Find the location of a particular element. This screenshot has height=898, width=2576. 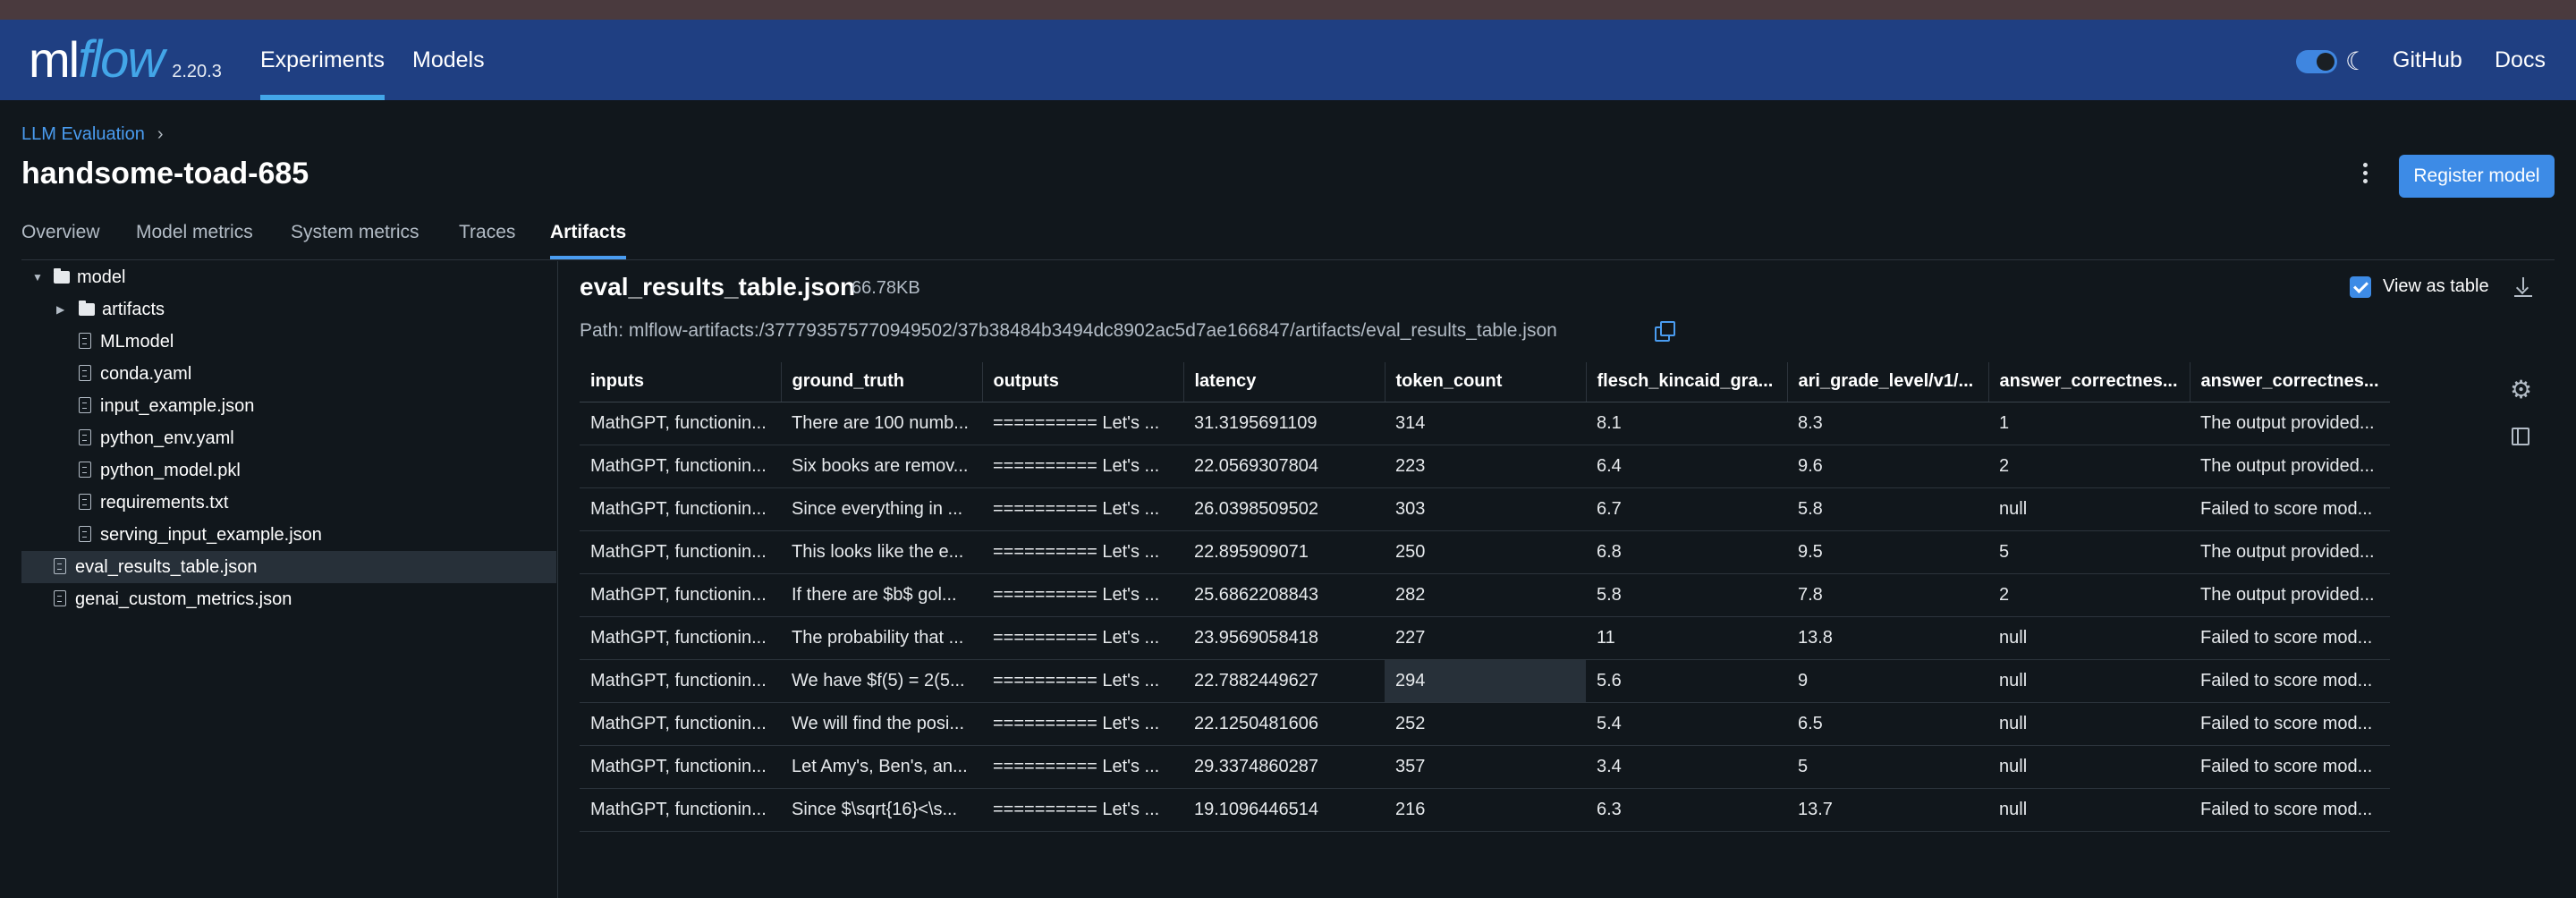

table-cell: 7.8 is located at coordinates (1887, 595).